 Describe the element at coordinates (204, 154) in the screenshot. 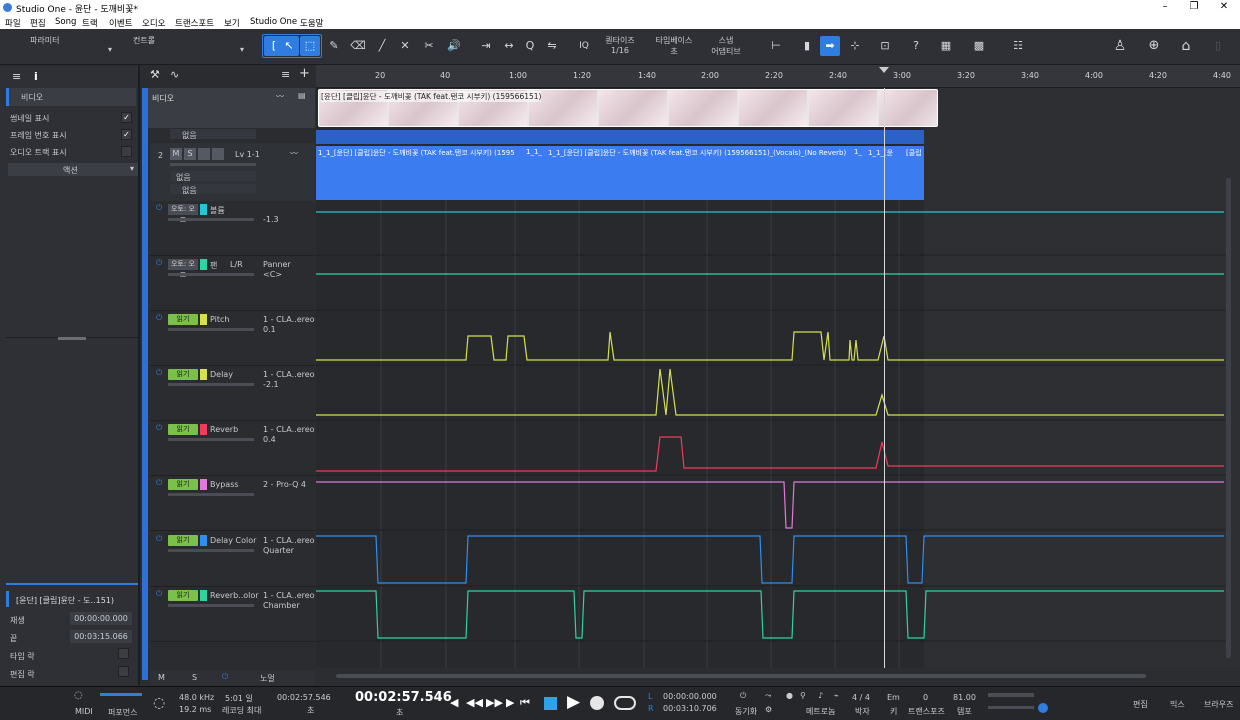

I see `record-button` at that location.